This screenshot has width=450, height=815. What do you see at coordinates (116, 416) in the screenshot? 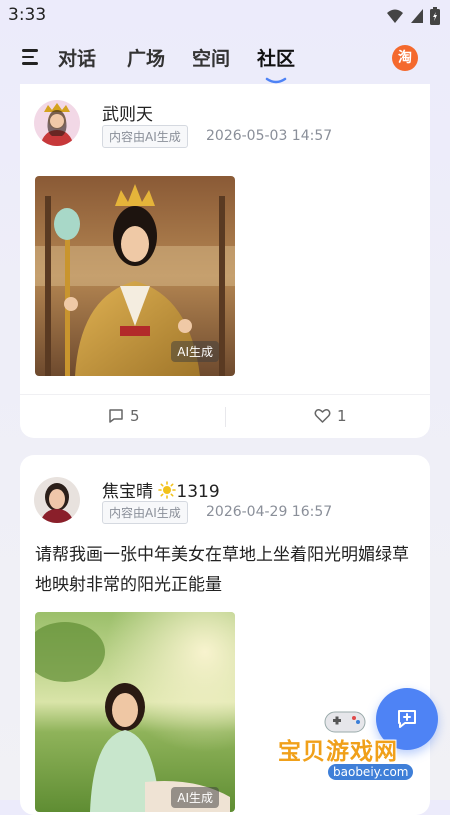
I see `comment-icon` at bounding box center [116, 416].